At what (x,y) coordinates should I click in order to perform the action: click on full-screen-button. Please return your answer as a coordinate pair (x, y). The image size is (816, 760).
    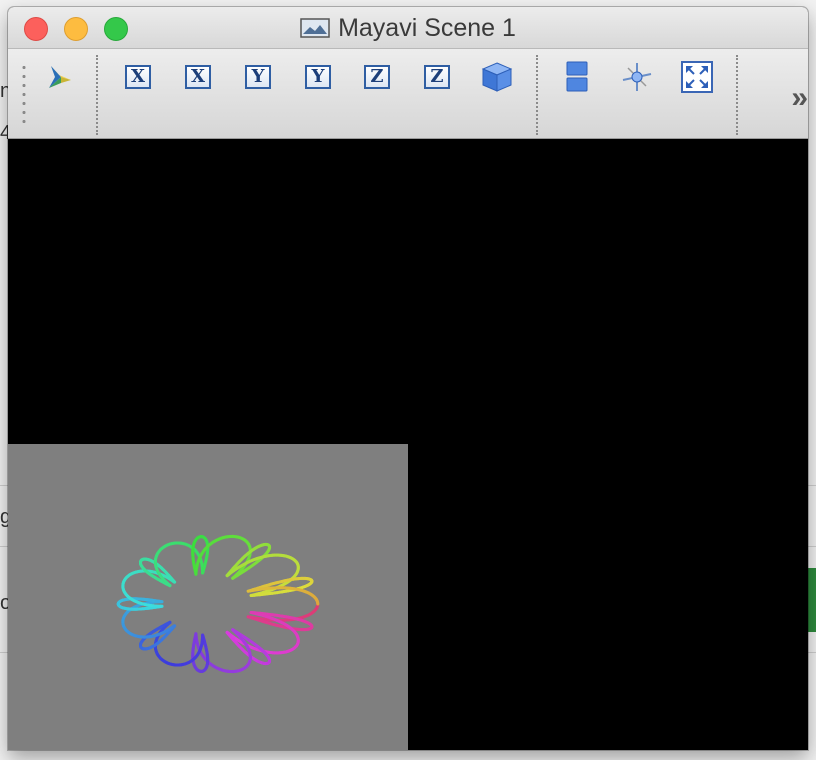
    Looking at the image, I should click on (697, 77).